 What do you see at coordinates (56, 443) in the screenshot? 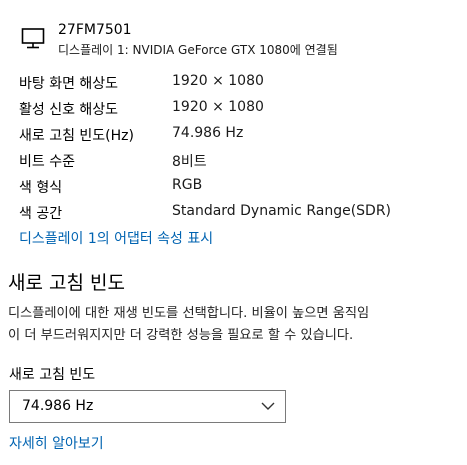
I see `learn-more-link: 자세히 알아보기` at bounding box center [56, 443].